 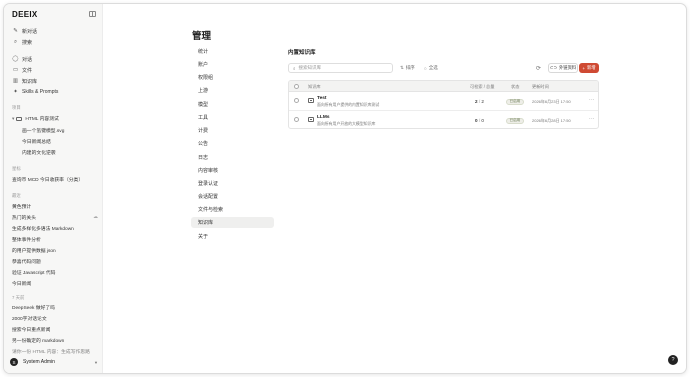 I want to click on new-label: 新增, so click(x=591, y=67).